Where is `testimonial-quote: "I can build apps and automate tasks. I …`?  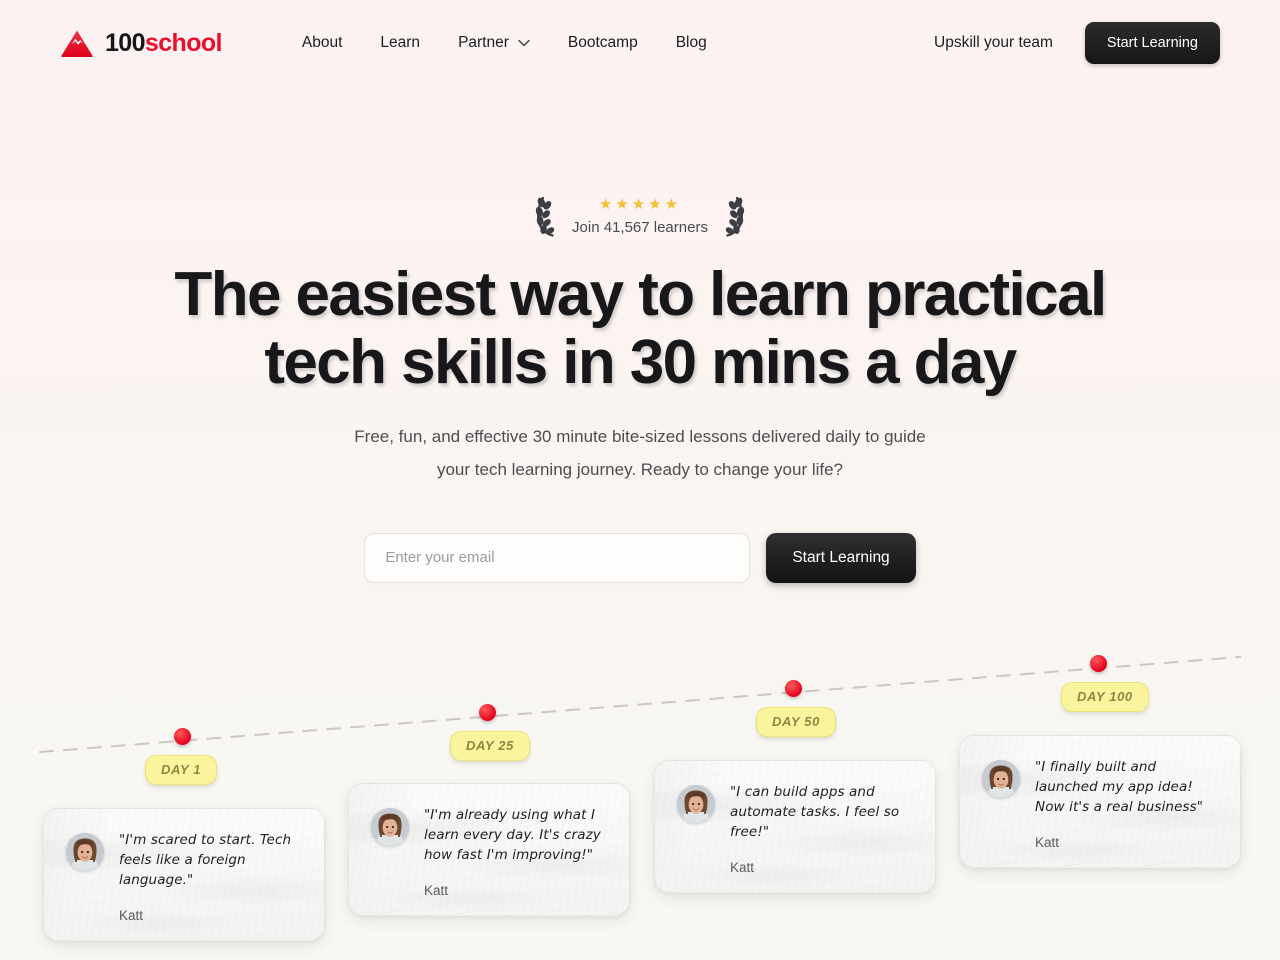 testimonial-quote: "I can build apps and automate tasks. I … is located at coordinates (815, 812).